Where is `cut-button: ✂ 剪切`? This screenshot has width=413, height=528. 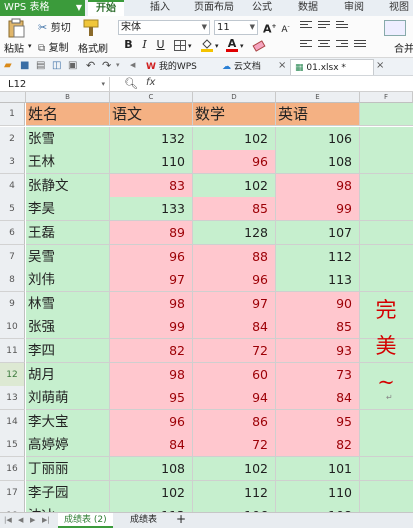
cut-button: ✂ 剪切 is located at coordinates (54, 26).